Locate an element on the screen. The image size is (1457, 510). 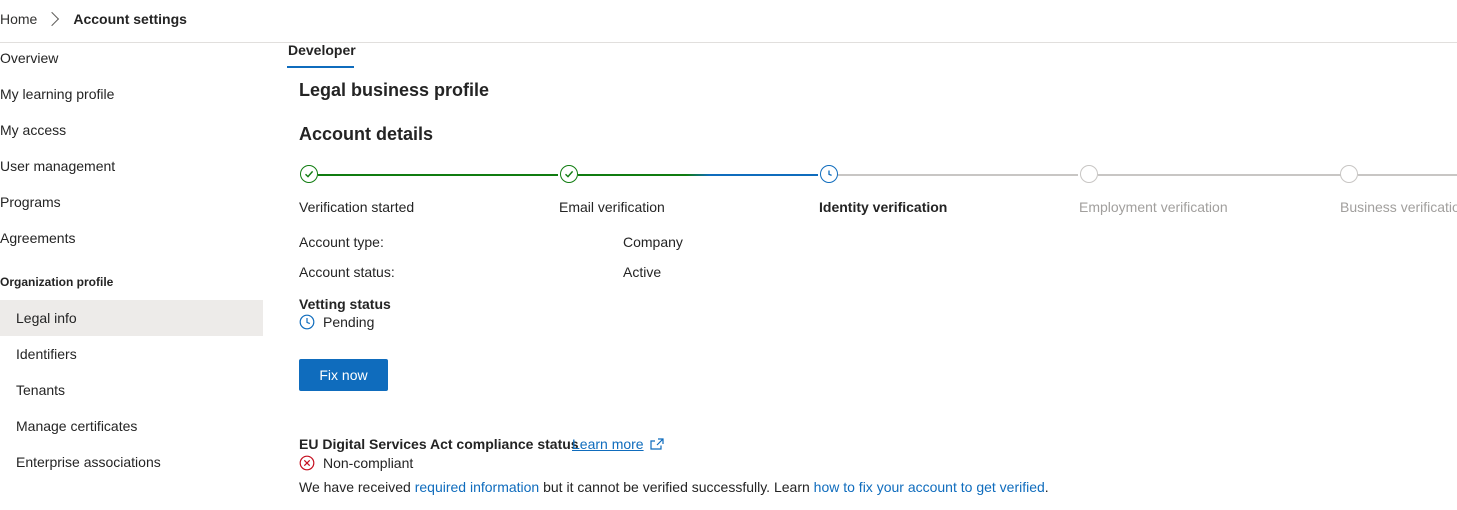
tab-active-indicator is located at coordinates (320, 67).